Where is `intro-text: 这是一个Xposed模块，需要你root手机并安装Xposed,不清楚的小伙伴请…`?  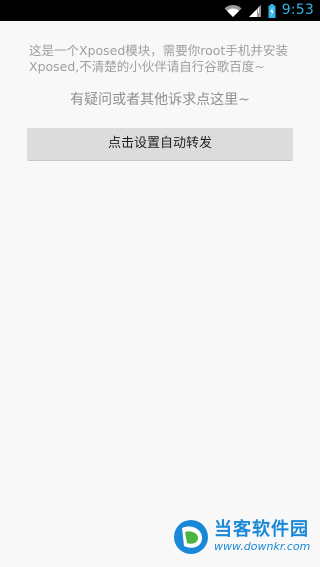 intro-text: 这是一个Xposed模块，需要你root手机并安装Xposed,不清楚的小伙伴请… is located at coordinates (158, 58).